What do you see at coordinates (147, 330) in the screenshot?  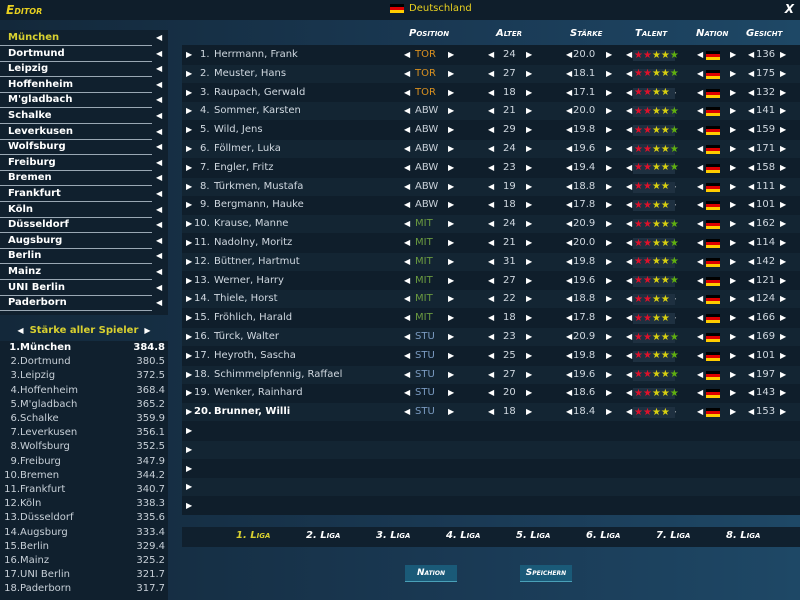 I see `next-arrow-icon: ▶` at bounding box center [147, 330].